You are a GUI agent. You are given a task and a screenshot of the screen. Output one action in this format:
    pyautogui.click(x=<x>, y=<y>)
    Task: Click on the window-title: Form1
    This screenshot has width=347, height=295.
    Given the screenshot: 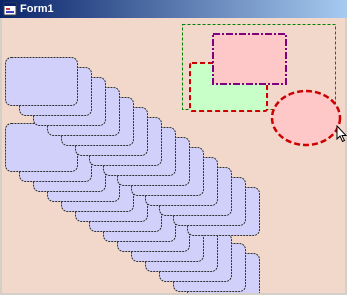 What is the action you would take?
    pyautogui.click(x=37, y=9)
    